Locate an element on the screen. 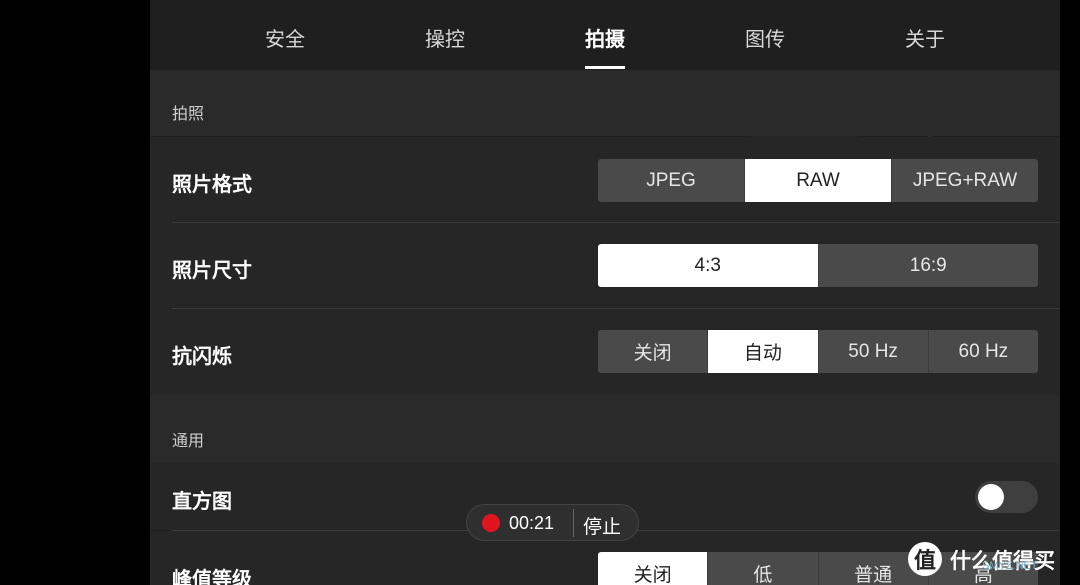 The image size is (1080, 585). section-title-photo: 拍照 is located at coordinates (188, 114).